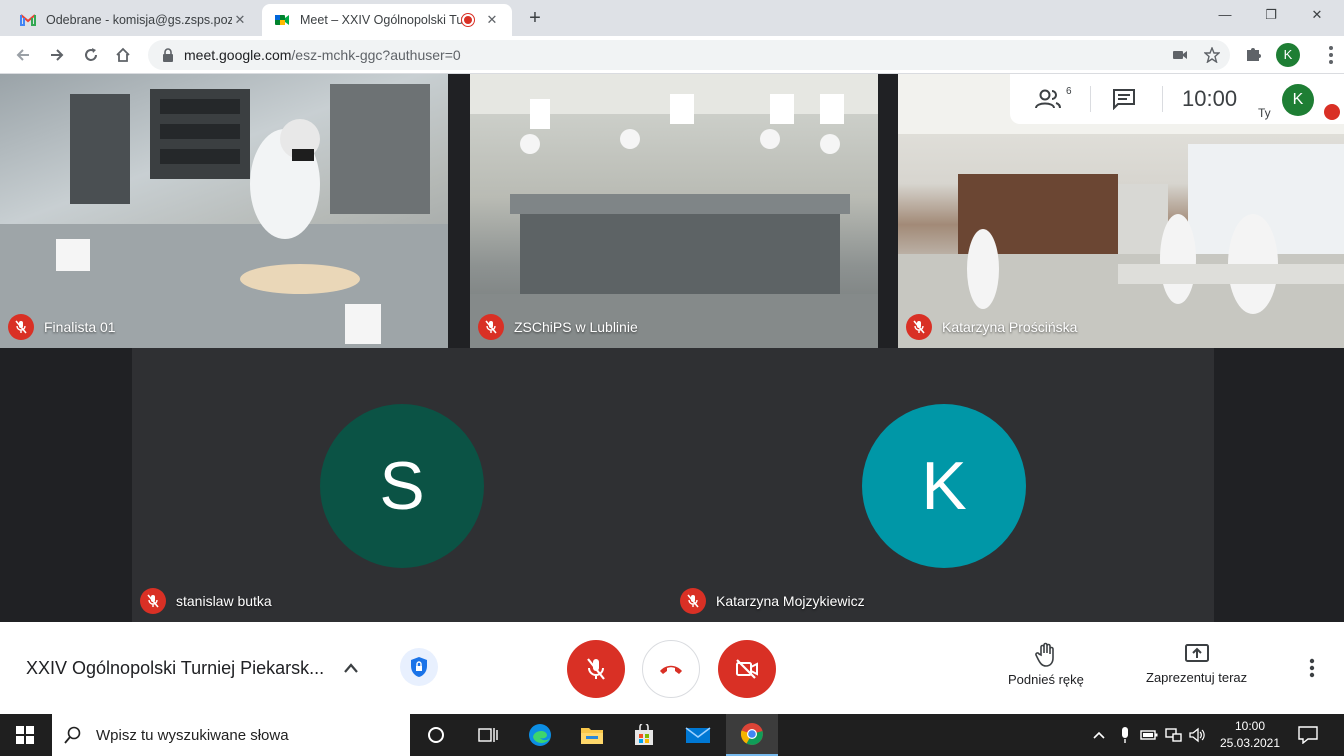 The width and height of the screenshot is (1344, 756). What do you see at coordinates (28, 20) in the screenshot?
I see `gmail-icon` at bounding box center [28, 20].